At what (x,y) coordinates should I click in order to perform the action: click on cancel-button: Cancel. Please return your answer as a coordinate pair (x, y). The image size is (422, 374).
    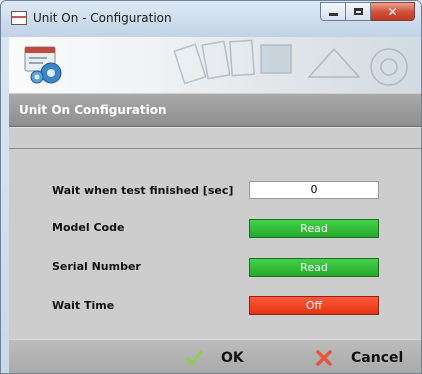
    Looking at the image, I should click on (359, 358).